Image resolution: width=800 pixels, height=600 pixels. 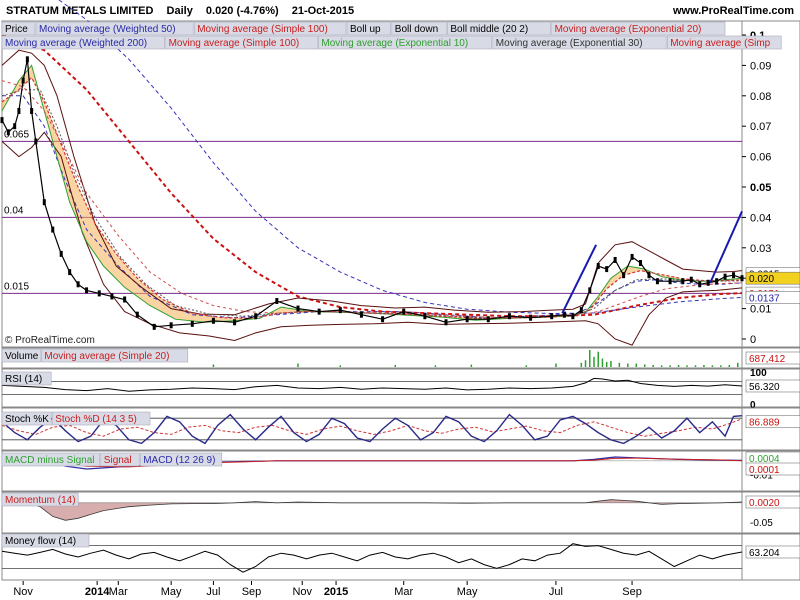 I want to click on legend-item-moving-average-weighted-200: Moving average (Weighted 200), so click(x=76, y=43).